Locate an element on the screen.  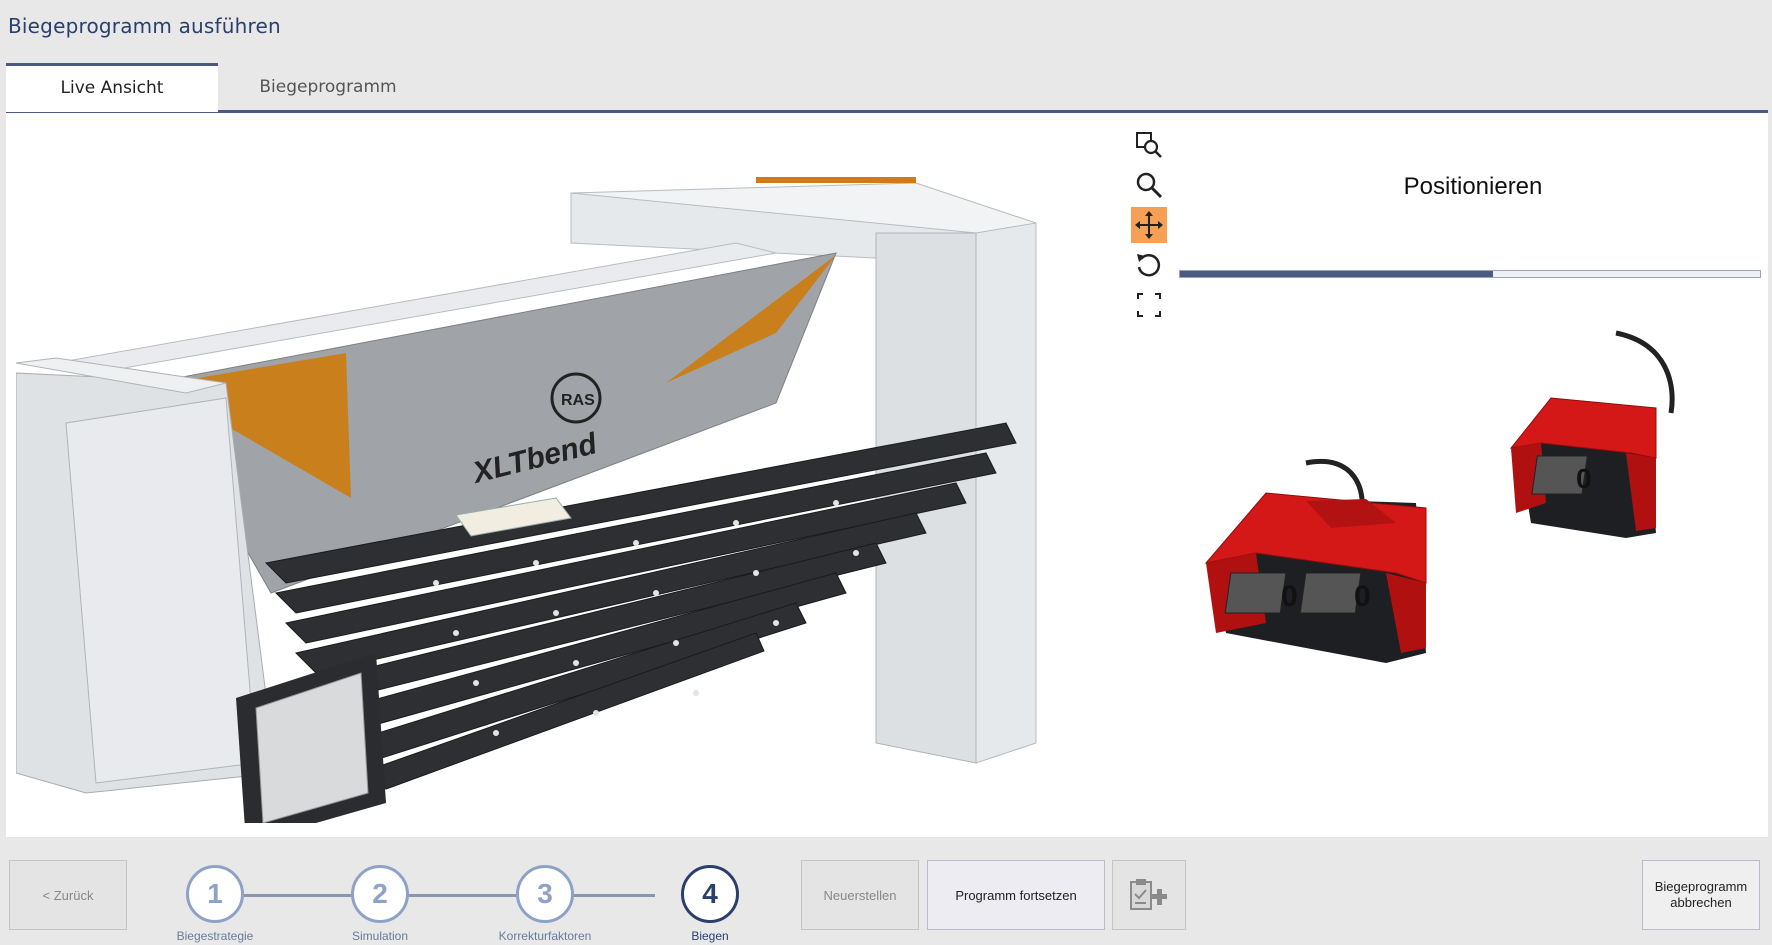
step-2: 2 Simulation is located at coordinates (380, 904).